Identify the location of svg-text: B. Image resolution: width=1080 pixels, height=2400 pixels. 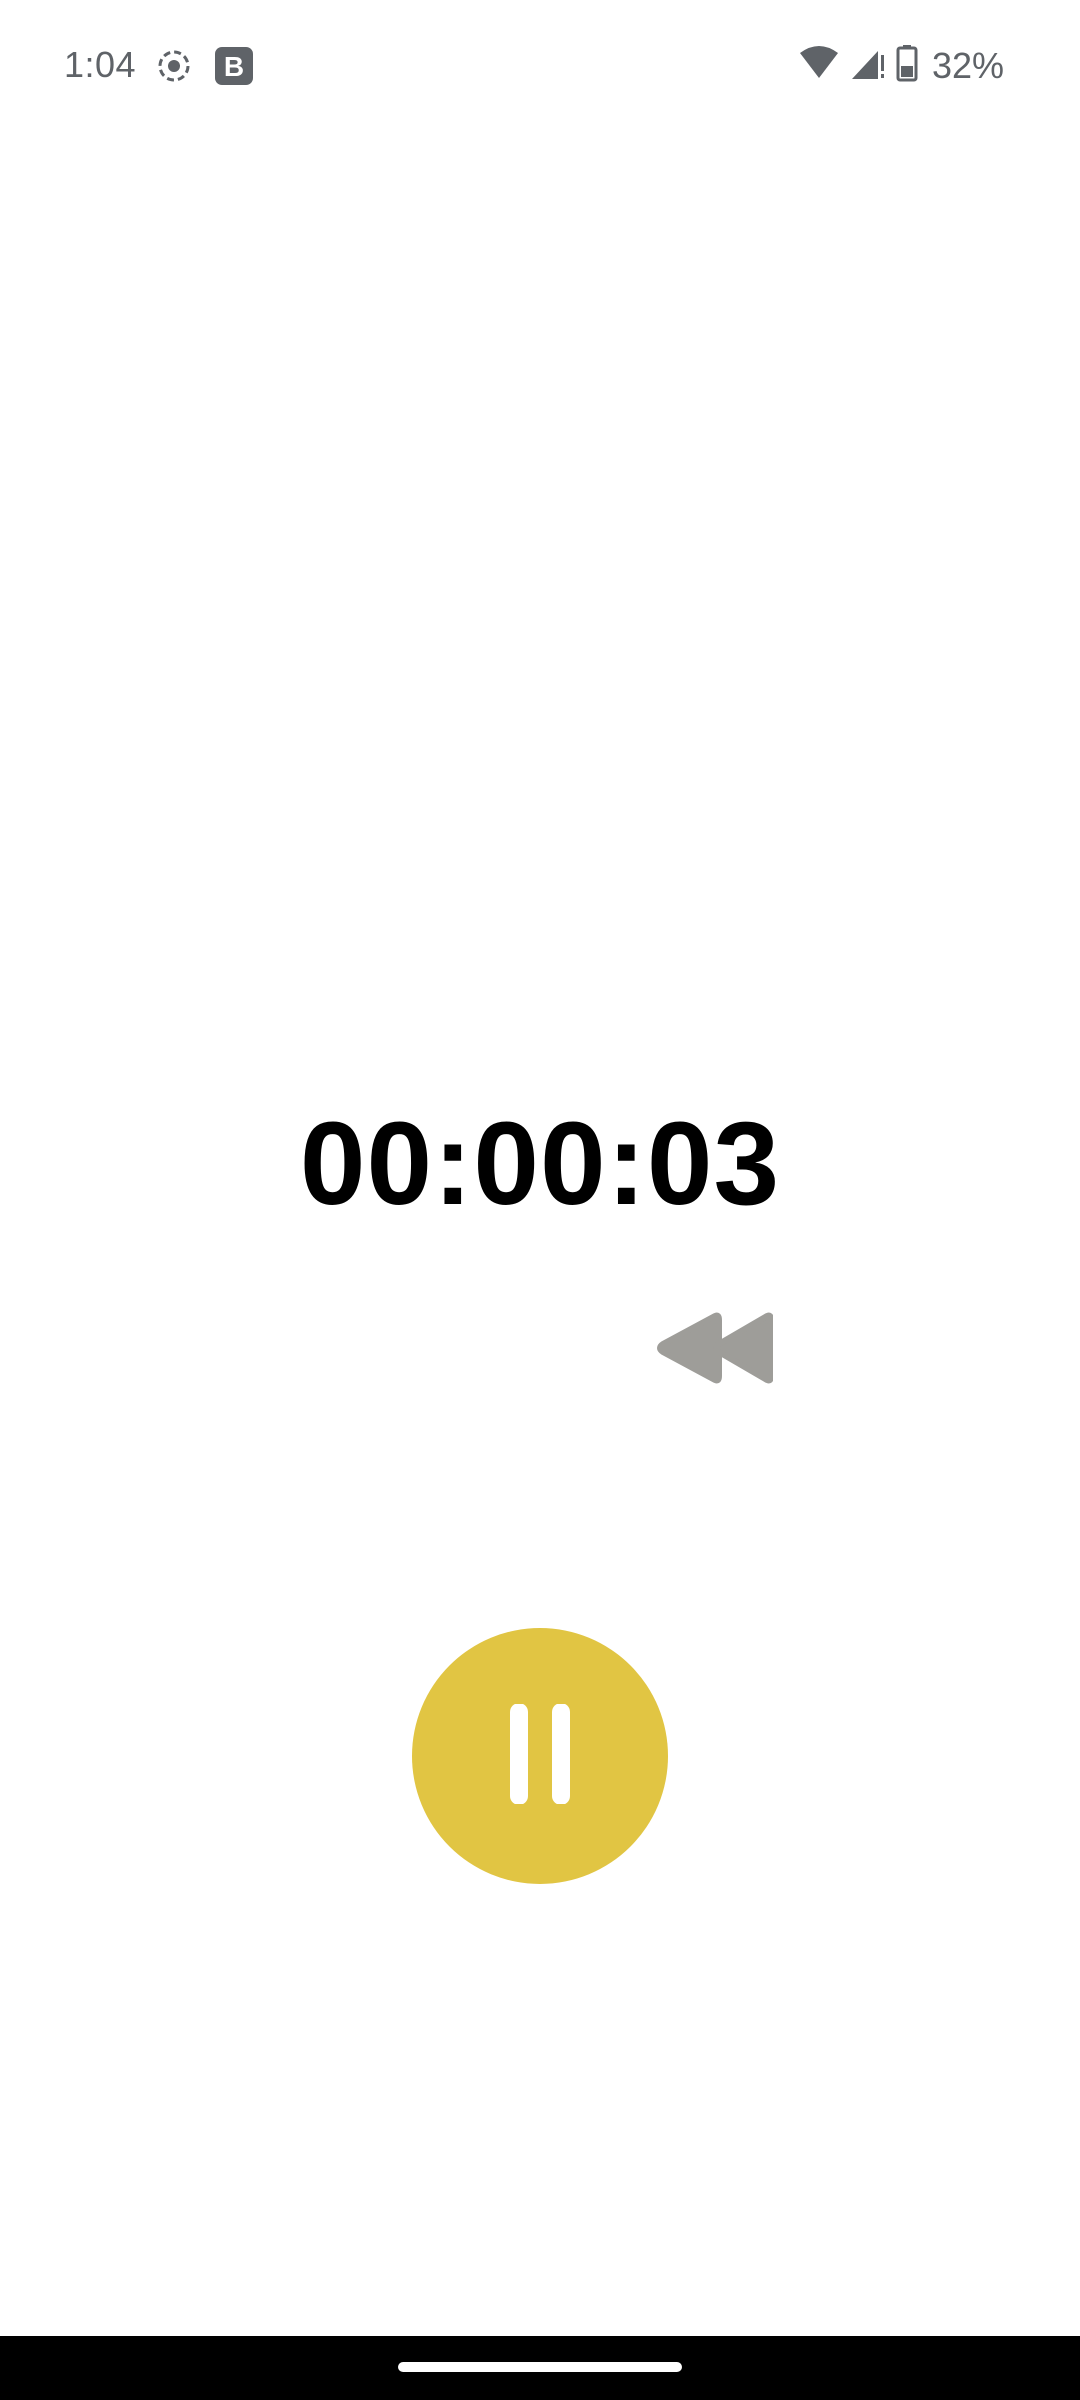
(234, 66).